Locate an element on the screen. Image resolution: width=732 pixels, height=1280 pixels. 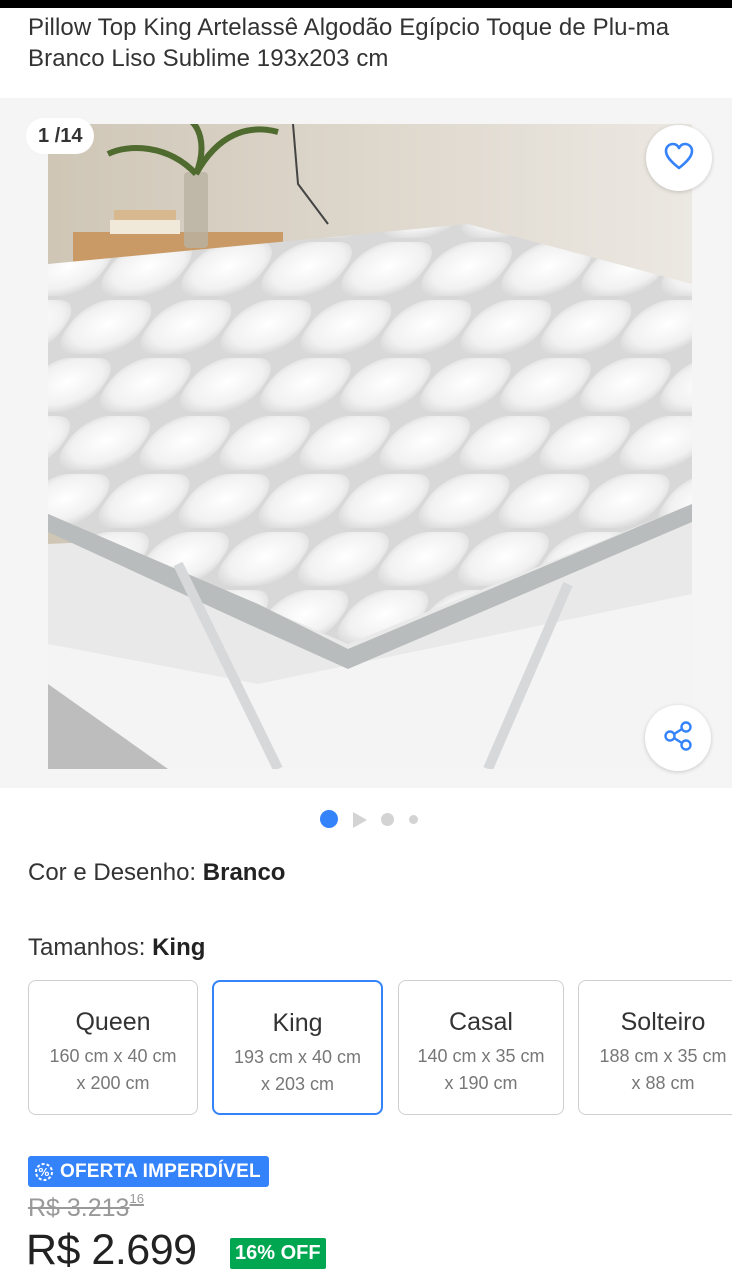
size-option-name: King is located at coordinates (297, 1023).